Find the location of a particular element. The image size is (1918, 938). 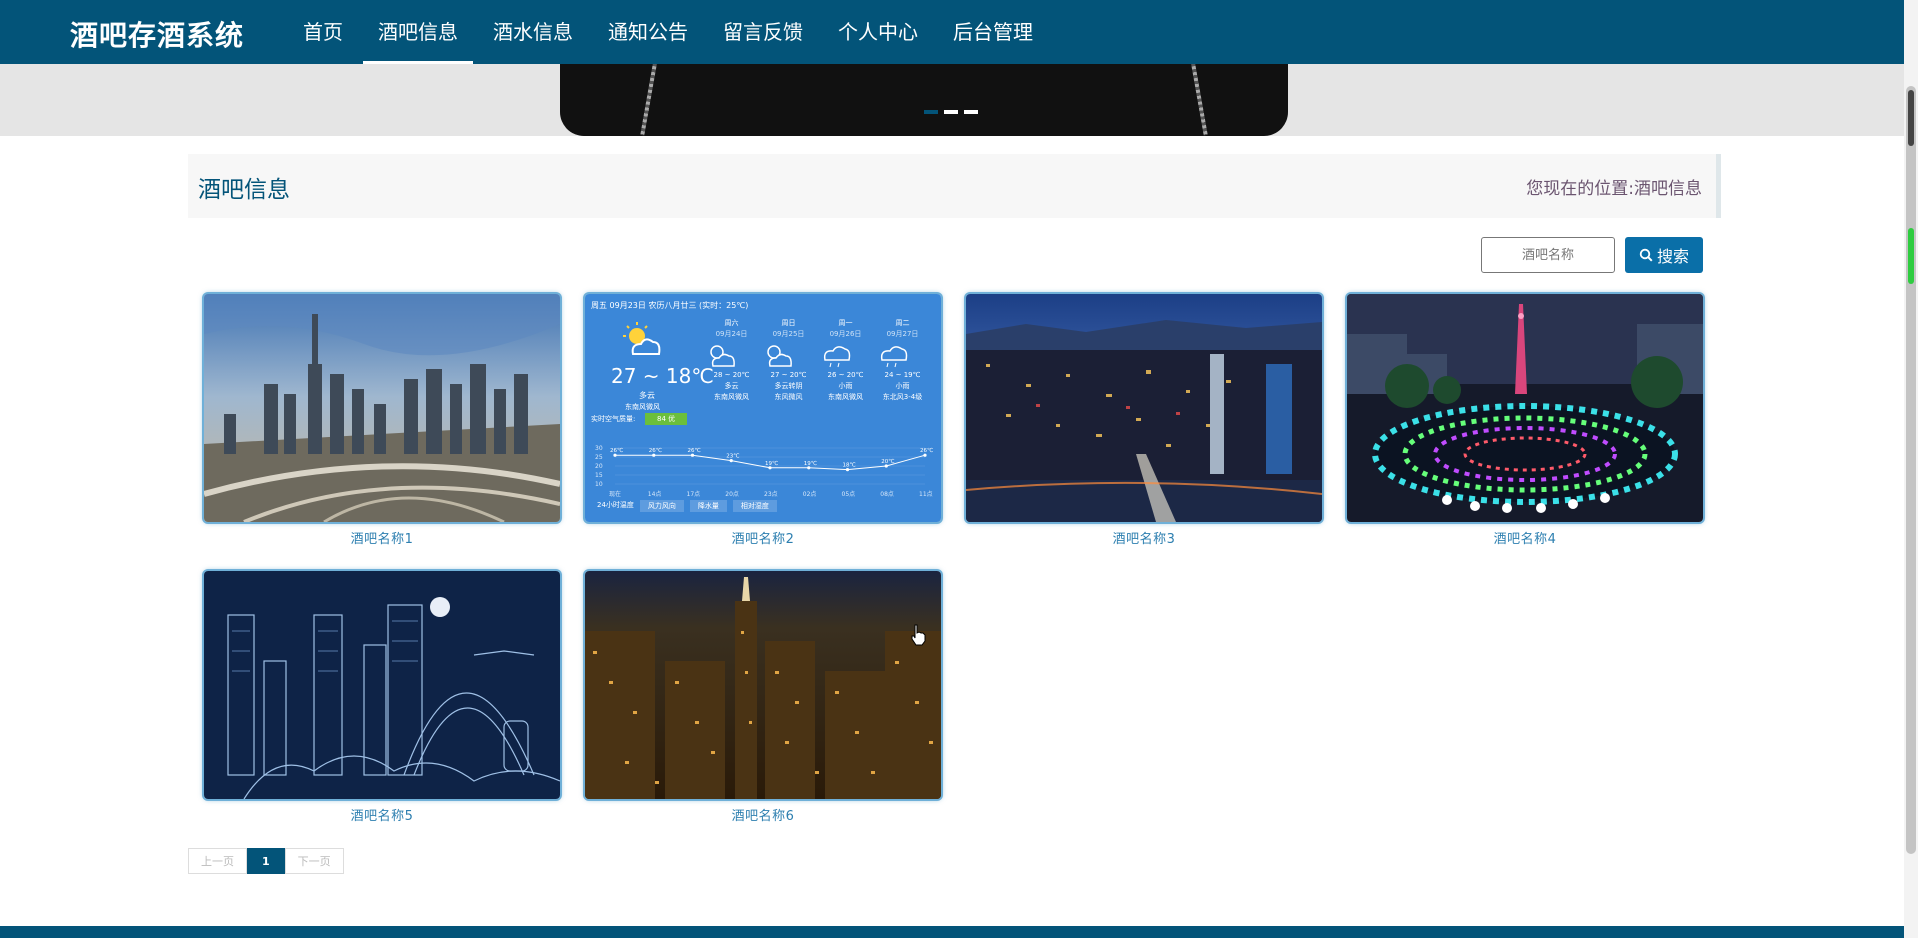

weather-aqi-label: 实时空气质量: is located at coordinates (613, 419).